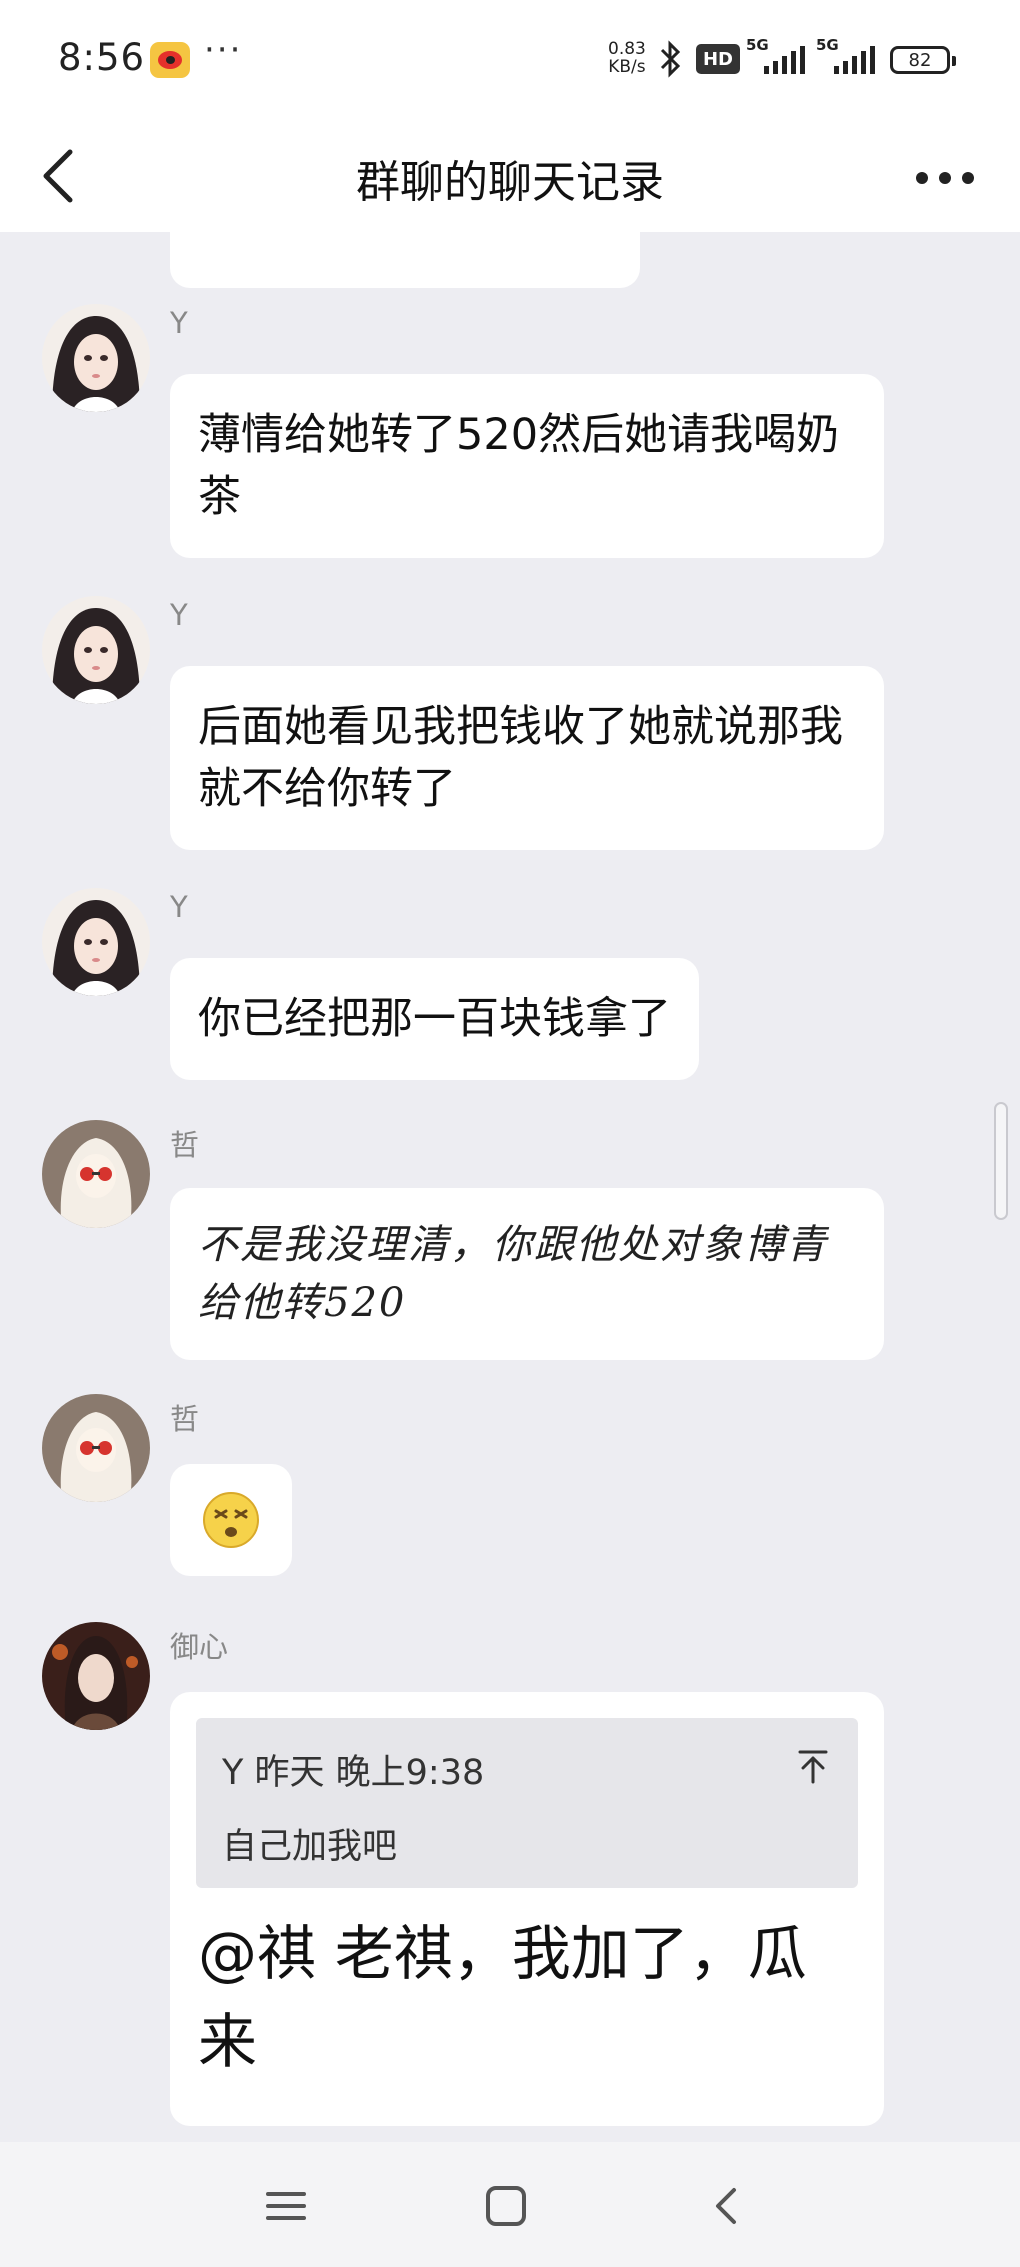 This screenshot has width=1020, height=2267. I want to click on network-speed-unit: KB/s, so click(627, 67).